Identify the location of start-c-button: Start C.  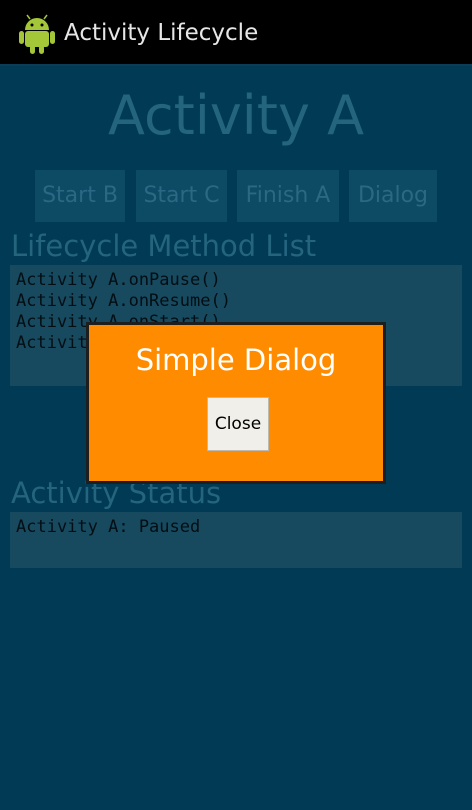
(181, 196).